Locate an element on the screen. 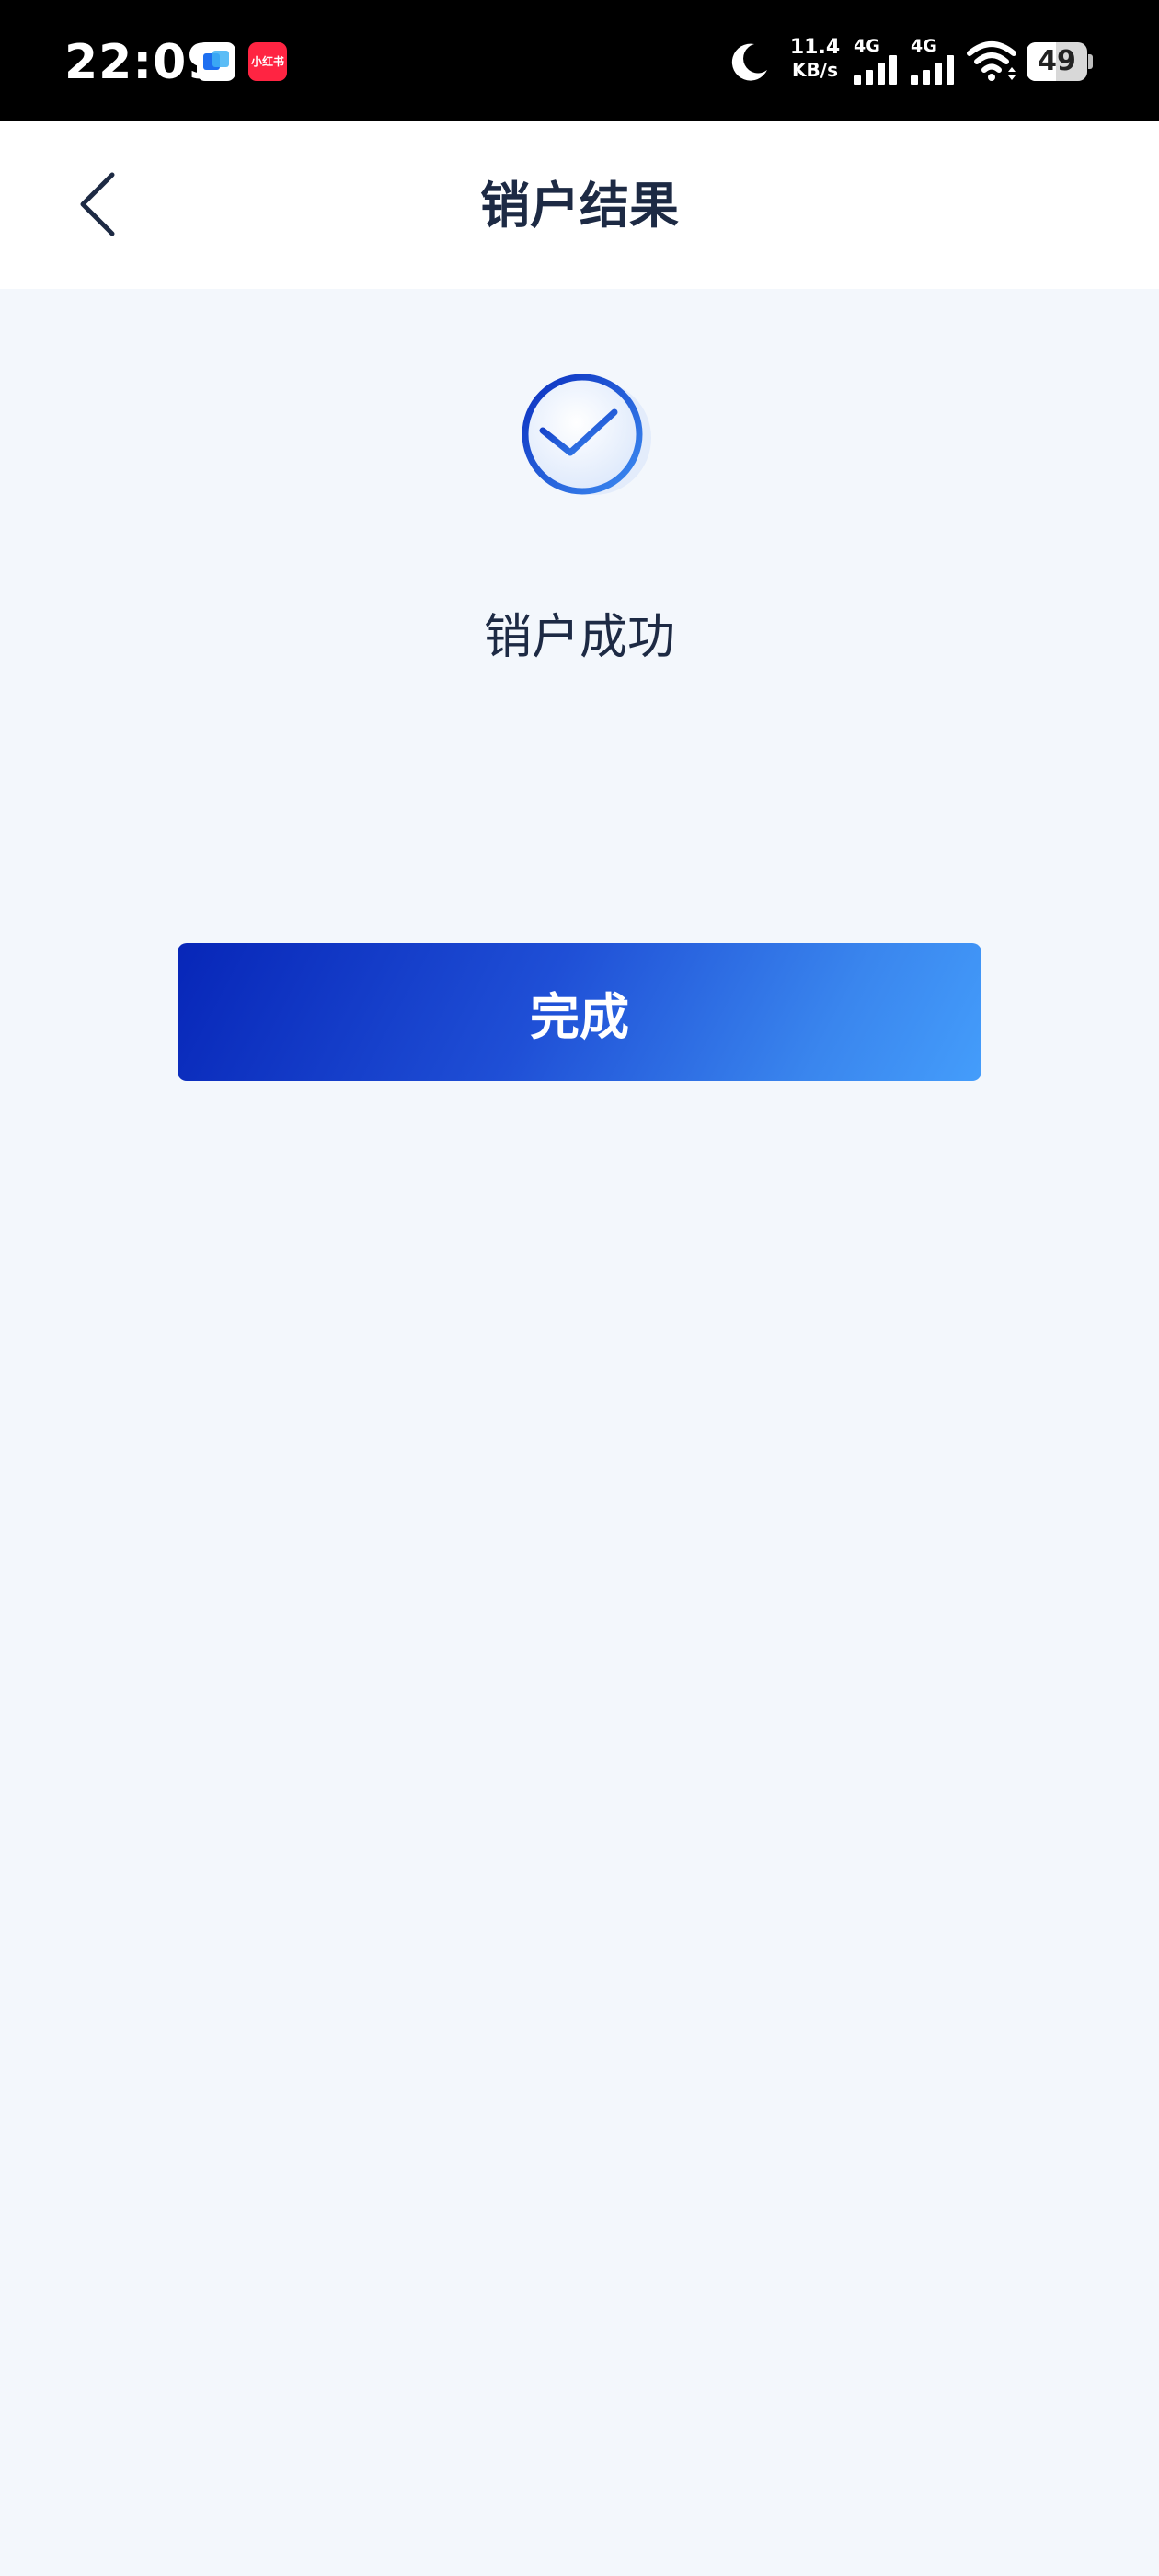 The image size is (1159, 2576). result-message: 销户成功 is located at coordinates (579, 637).